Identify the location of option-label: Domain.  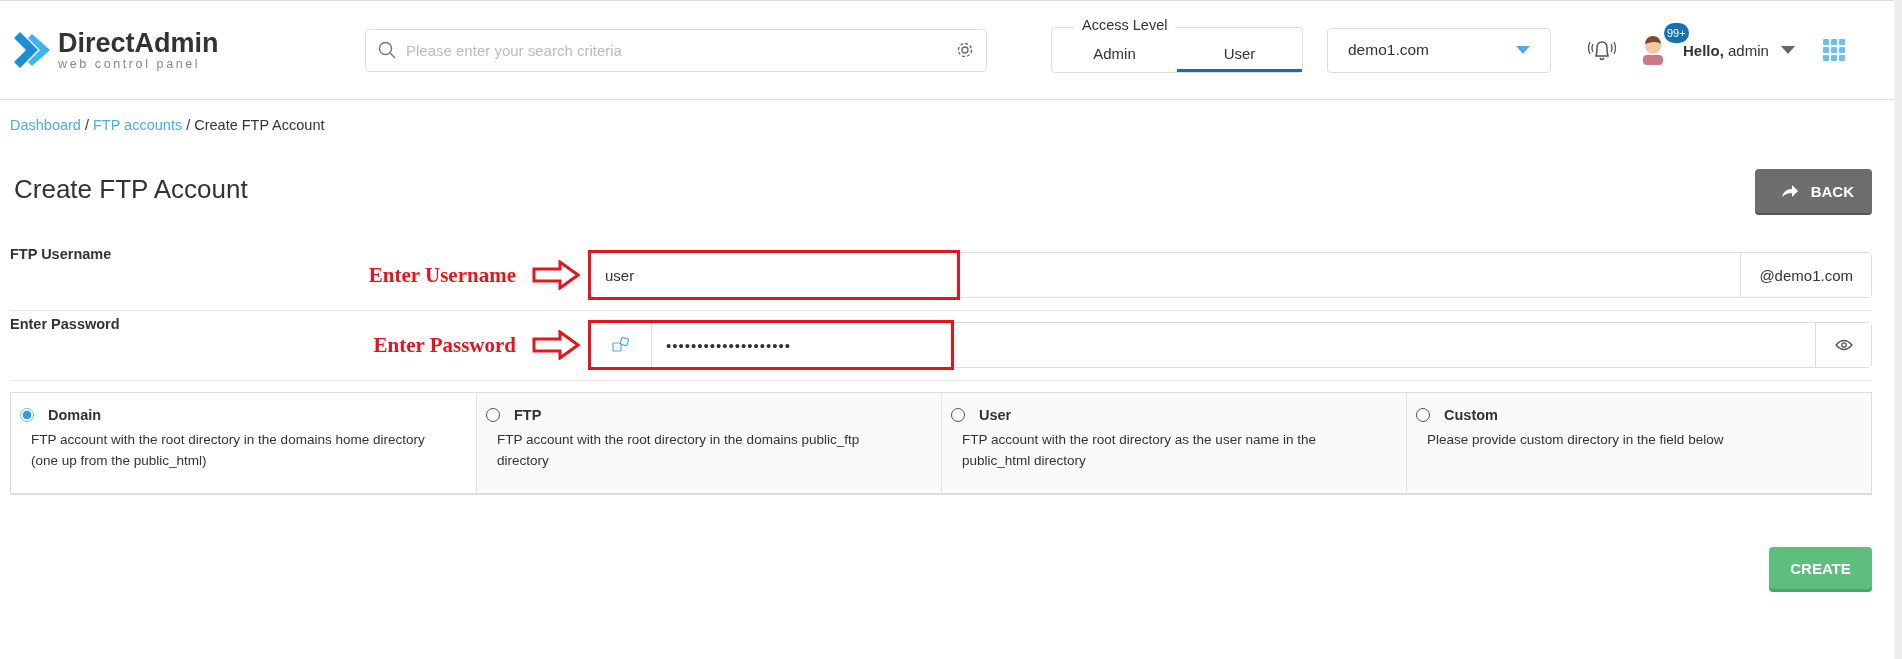
(75, 415).